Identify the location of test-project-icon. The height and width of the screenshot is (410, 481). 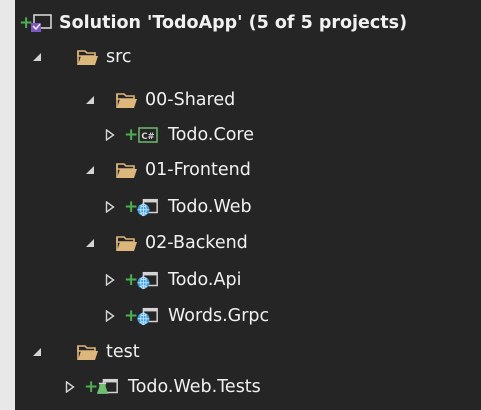
(108, 387).